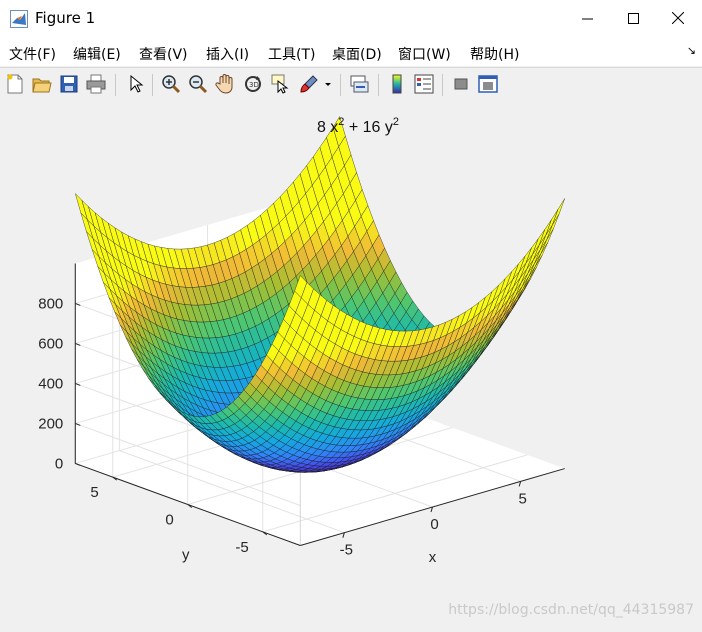 This screenshot has width=702, height=632. Describe the element at coordinates (32, 54) in the screenshot. I see `menu-file: 文件(F)` at that location.